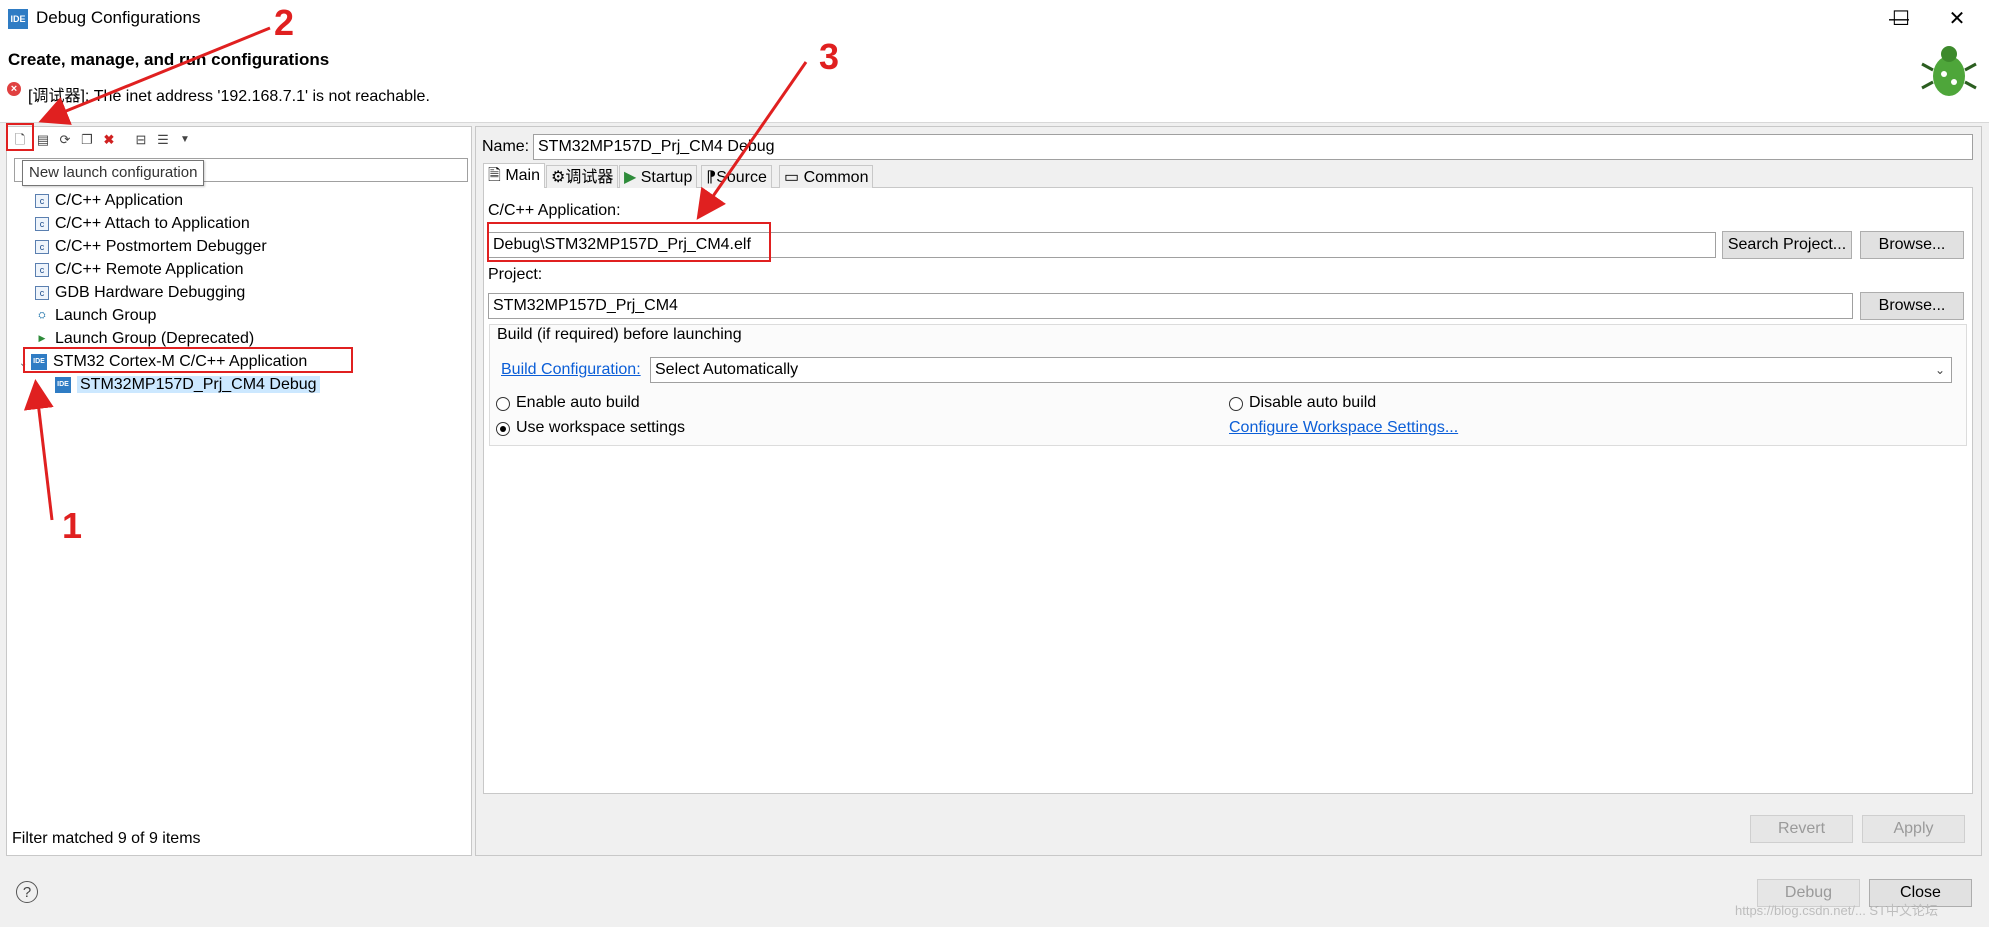 Image resolution: width=1989 pixels, height=927 pixels. What do you see at coordinates (632, 177) in the screenshot?
I see `startup-tab-icon: ▶` at bounding box center [632, 177].